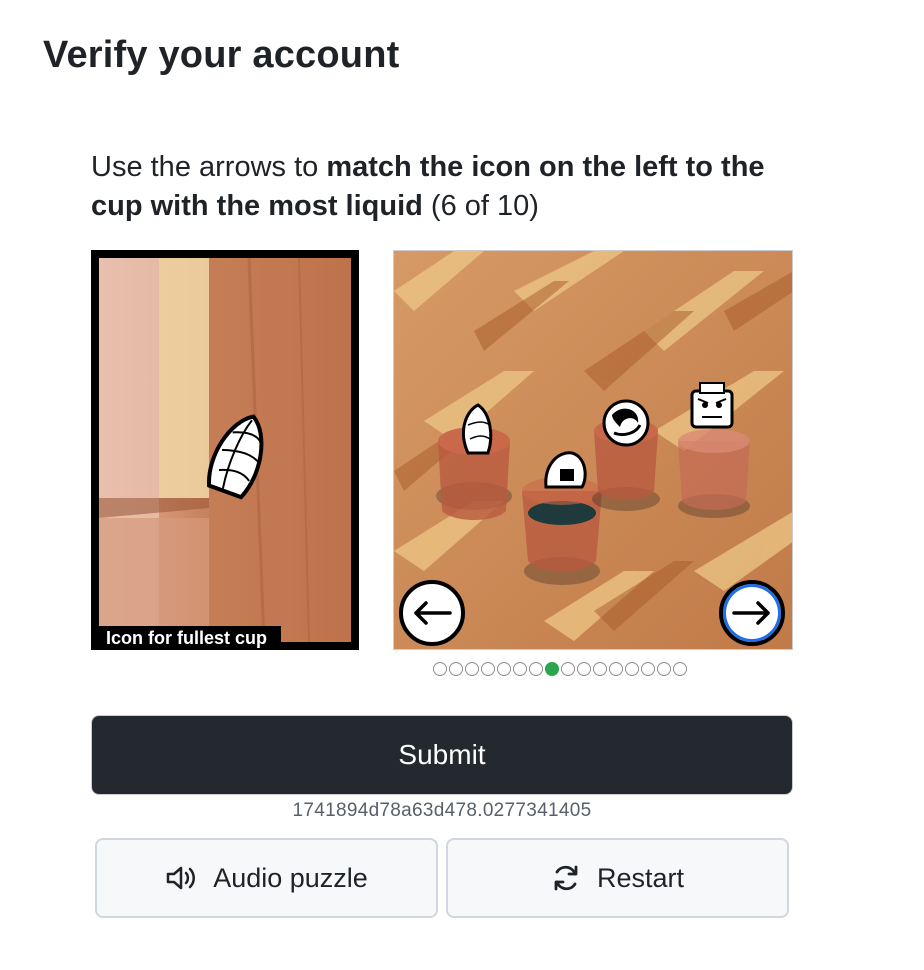  I want to click on icon-caption: Icon for fullest cup, so click(190, 638).